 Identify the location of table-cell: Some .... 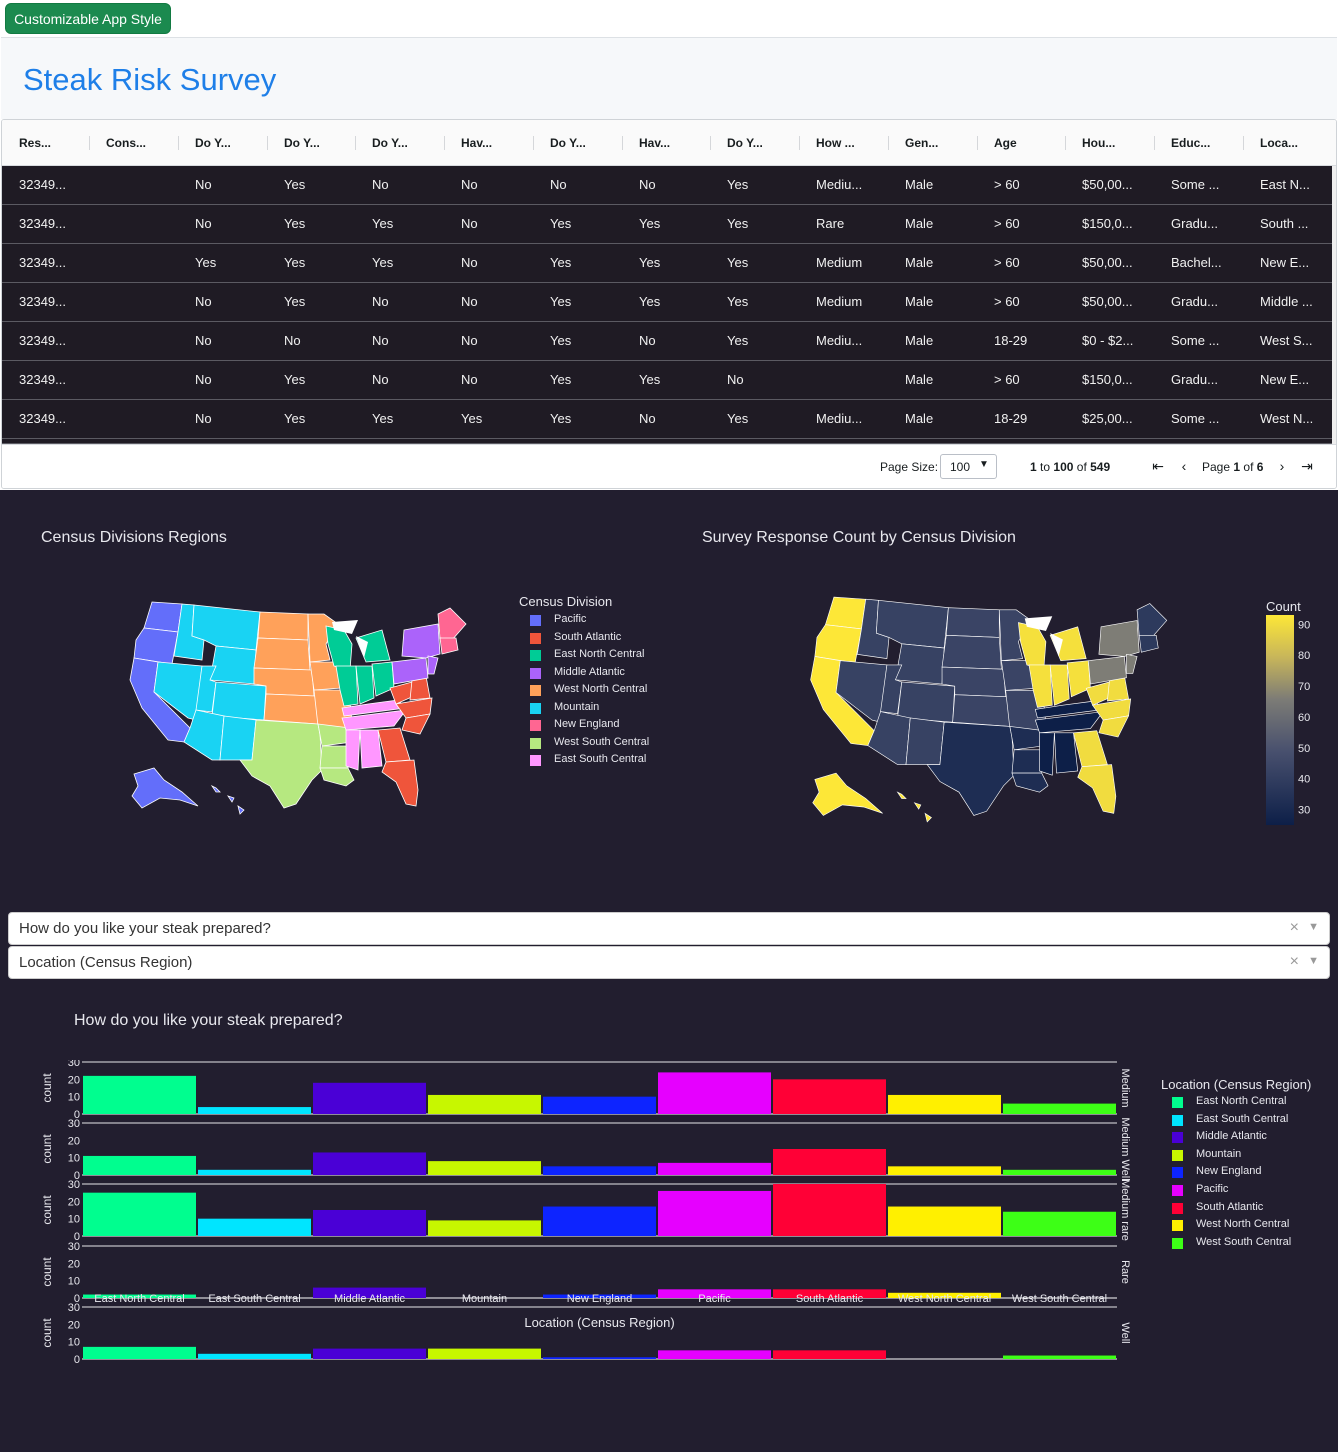
(1211, 185).